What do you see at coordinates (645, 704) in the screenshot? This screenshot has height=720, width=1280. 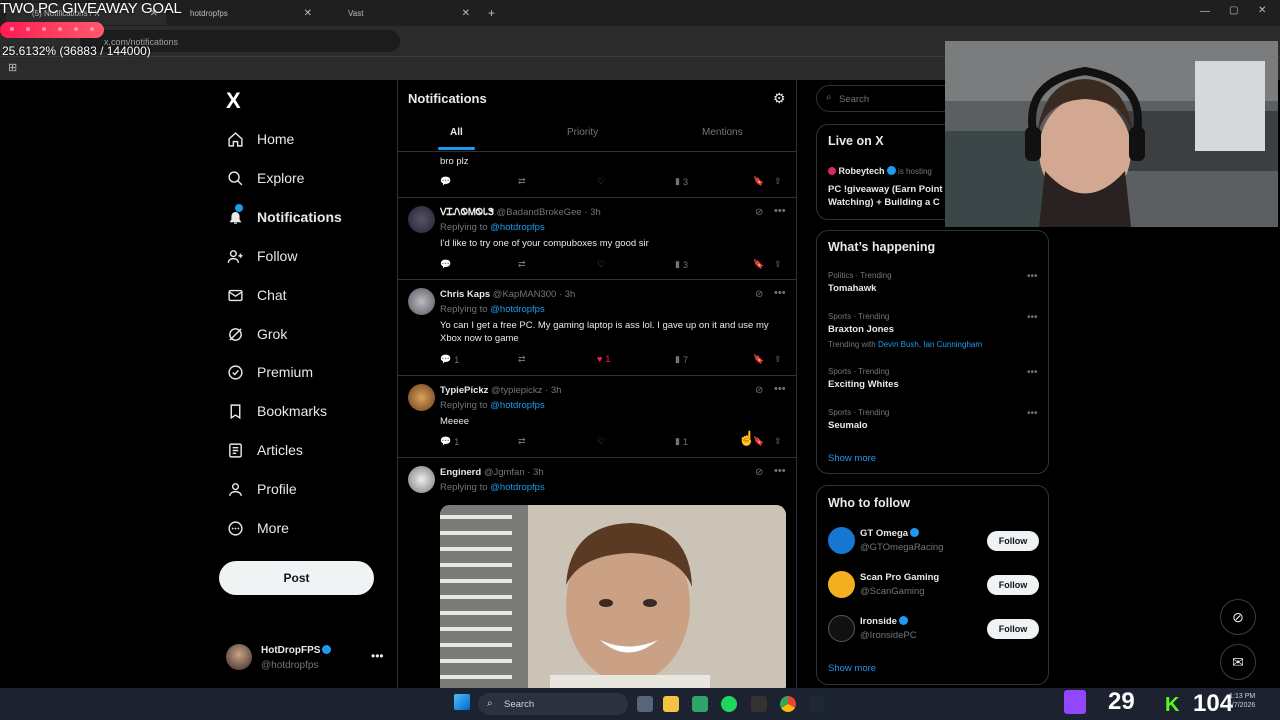 I see `task-view-icon` at bounding box center [645, 704].